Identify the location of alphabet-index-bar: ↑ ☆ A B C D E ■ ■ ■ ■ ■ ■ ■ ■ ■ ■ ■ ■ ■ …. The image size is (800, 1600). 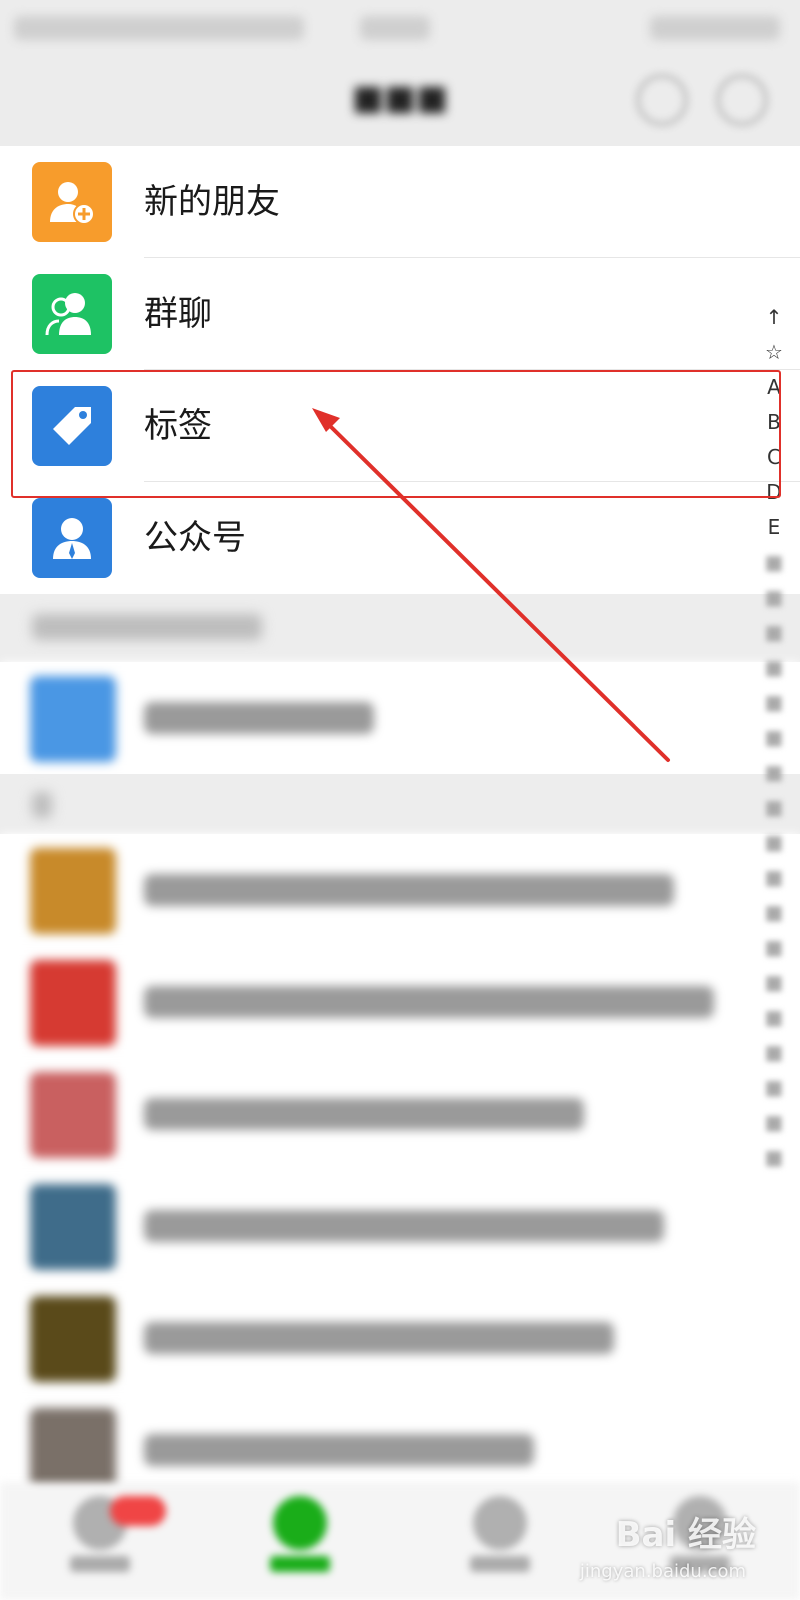
(774, 737).